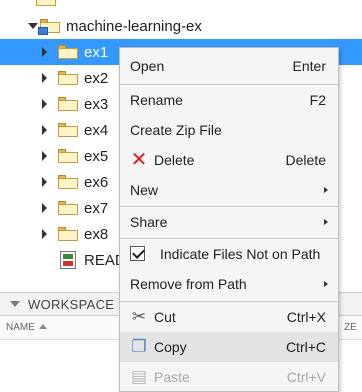 This screenshot has width=362, height=392. Describe the element at coordinates (309, 66) in the screenshot. I see `shortcut-label: Enter` at that location.